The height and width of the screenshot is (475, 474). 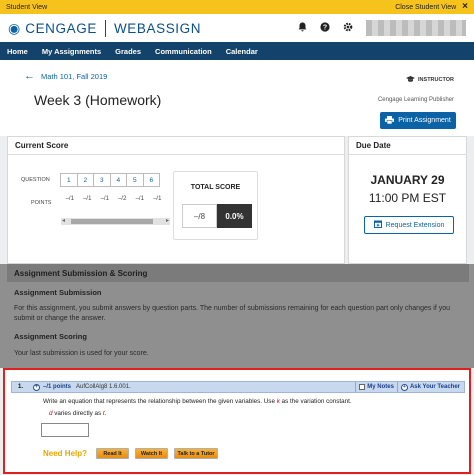 What do you see at coordinates (196, 453) in the screenshot?
I see `talk-to-tutor-button: Talk to a Tutor` at bounding box center [196, 453].